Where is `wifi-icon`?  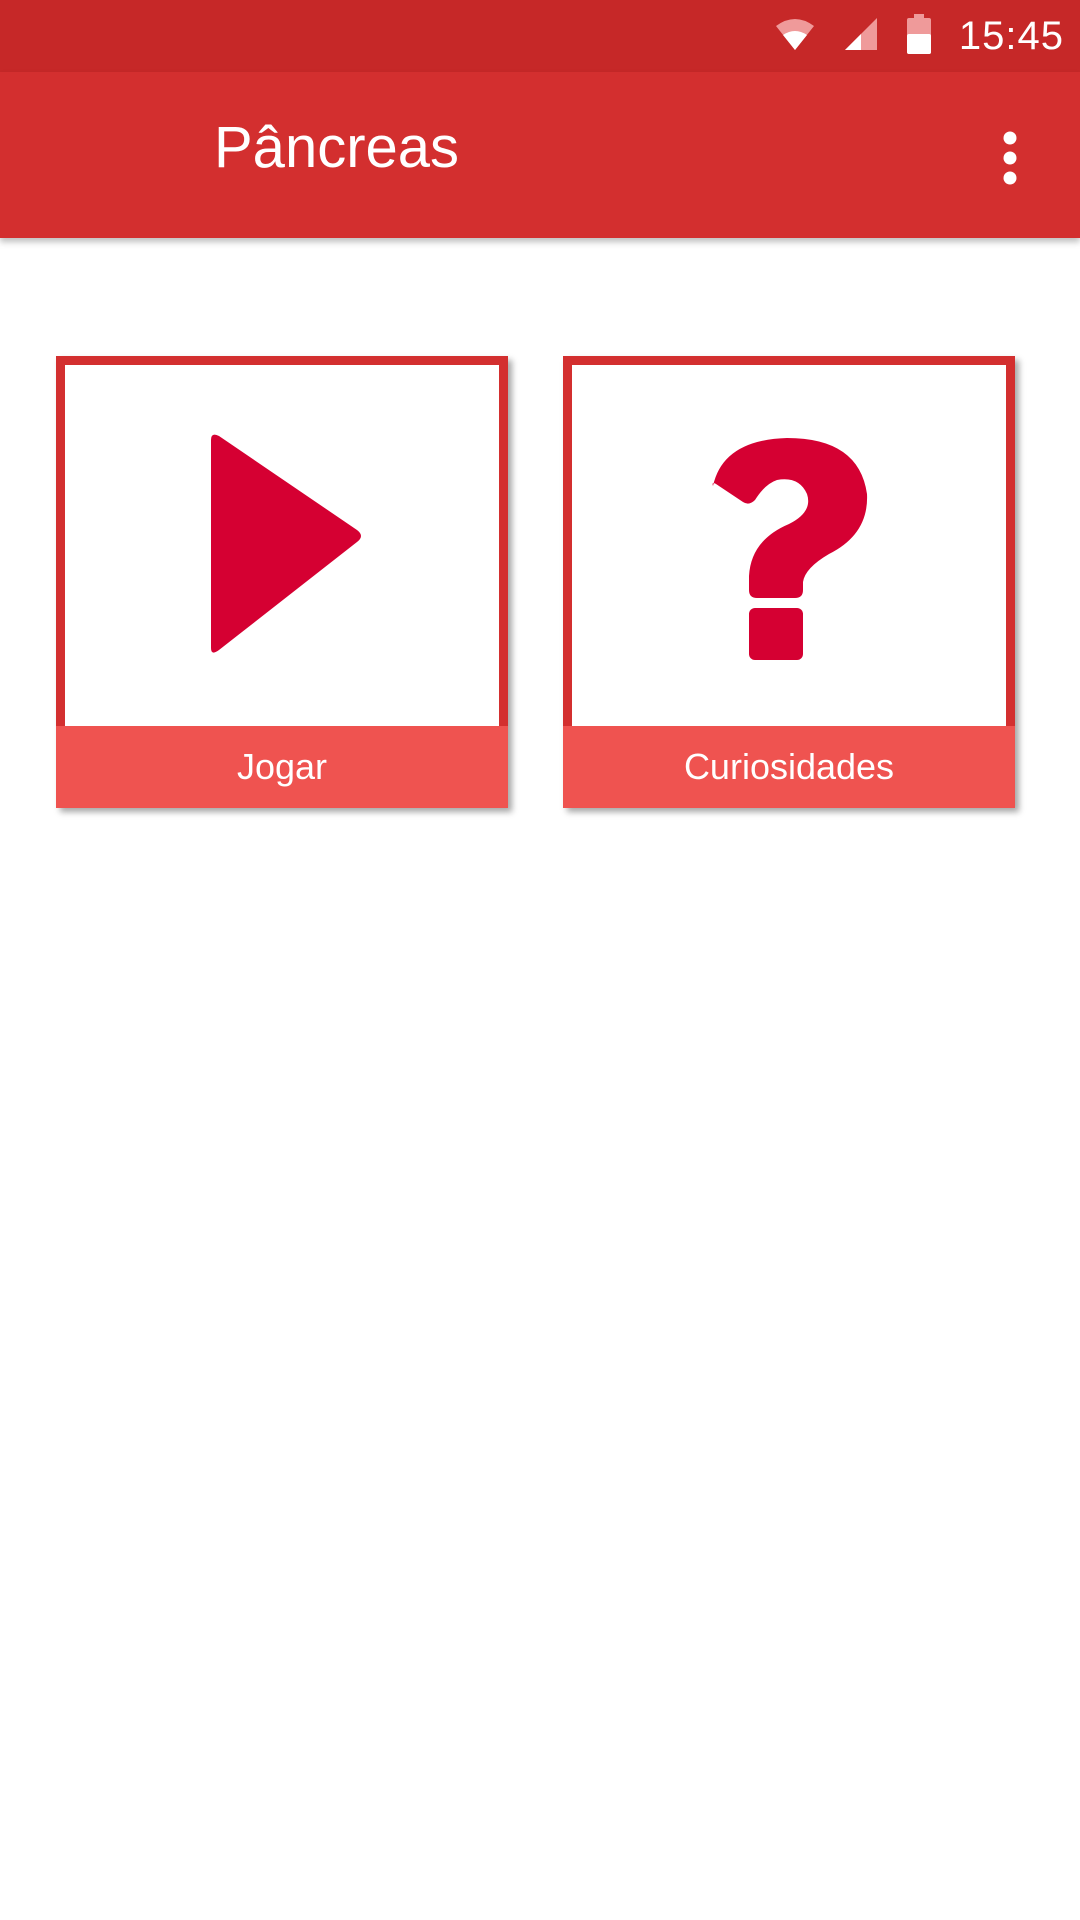
wifi-icon is located at coordinates (795, 36).